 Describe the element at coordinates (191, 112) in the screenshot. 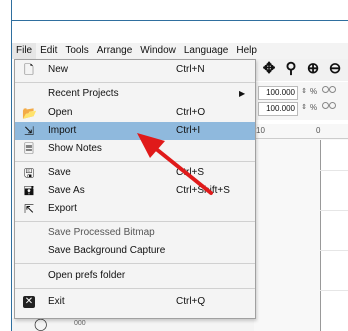

I see `menu-item-shortcut: Ctrl+O` at that location.